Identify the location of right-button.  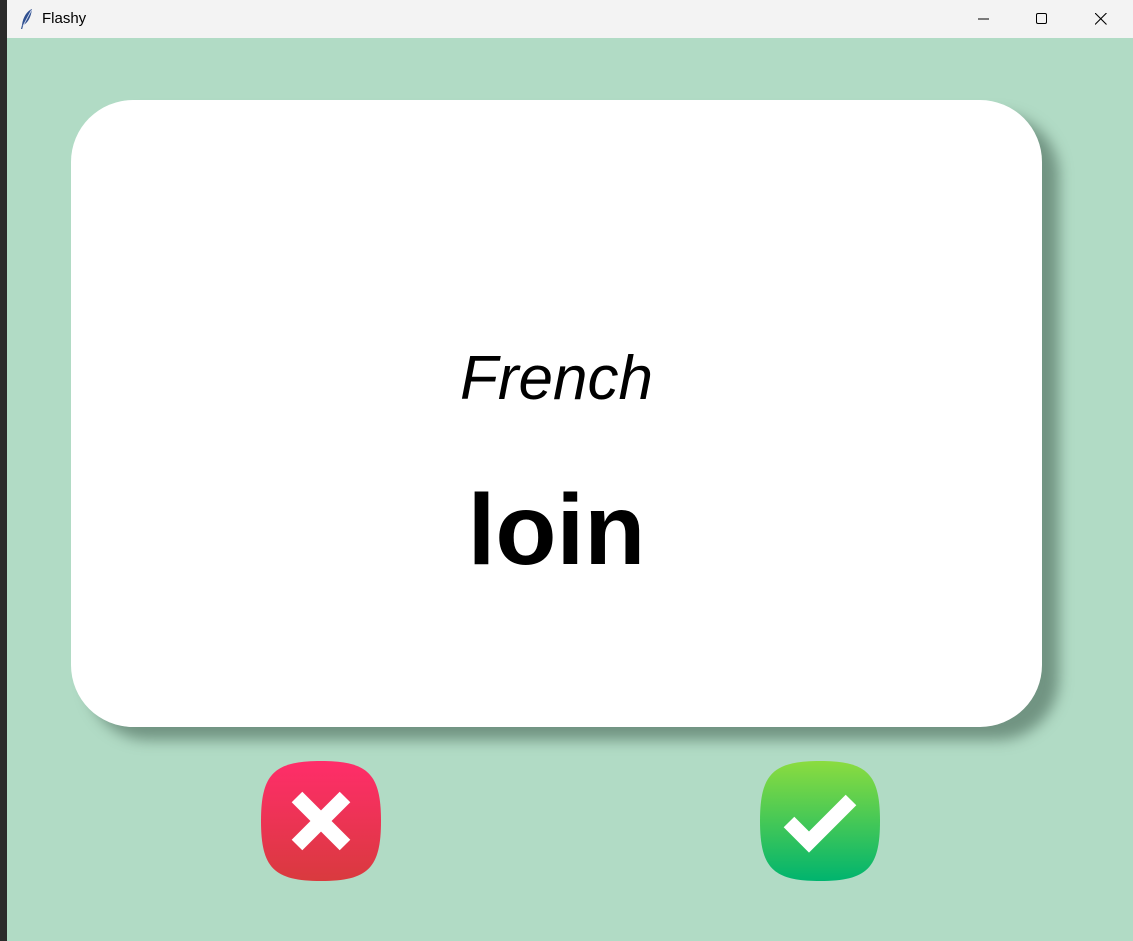
(820, 821).